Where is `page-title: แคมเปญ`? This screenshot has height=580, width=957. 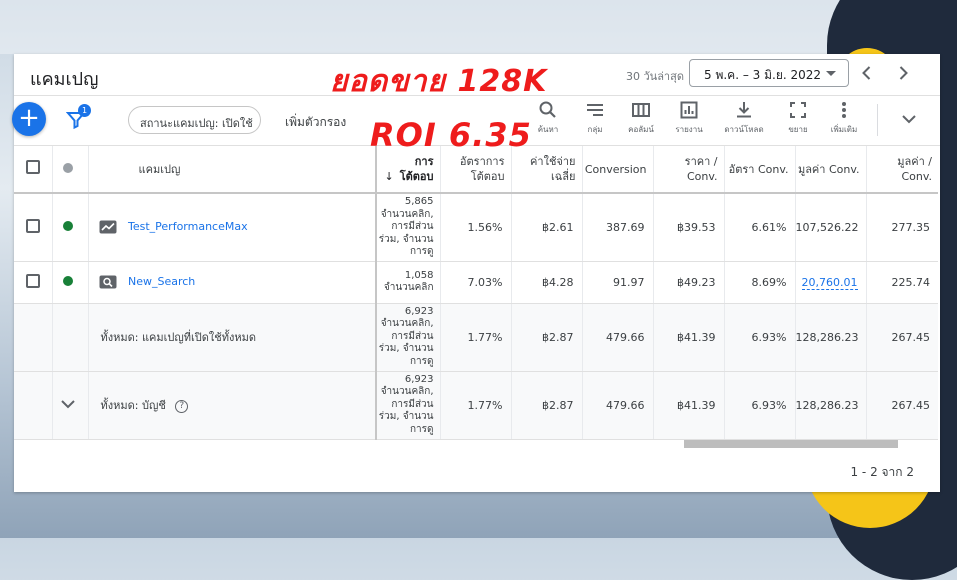
page-title: แคมเปญ is located at coordinates (64, 79).